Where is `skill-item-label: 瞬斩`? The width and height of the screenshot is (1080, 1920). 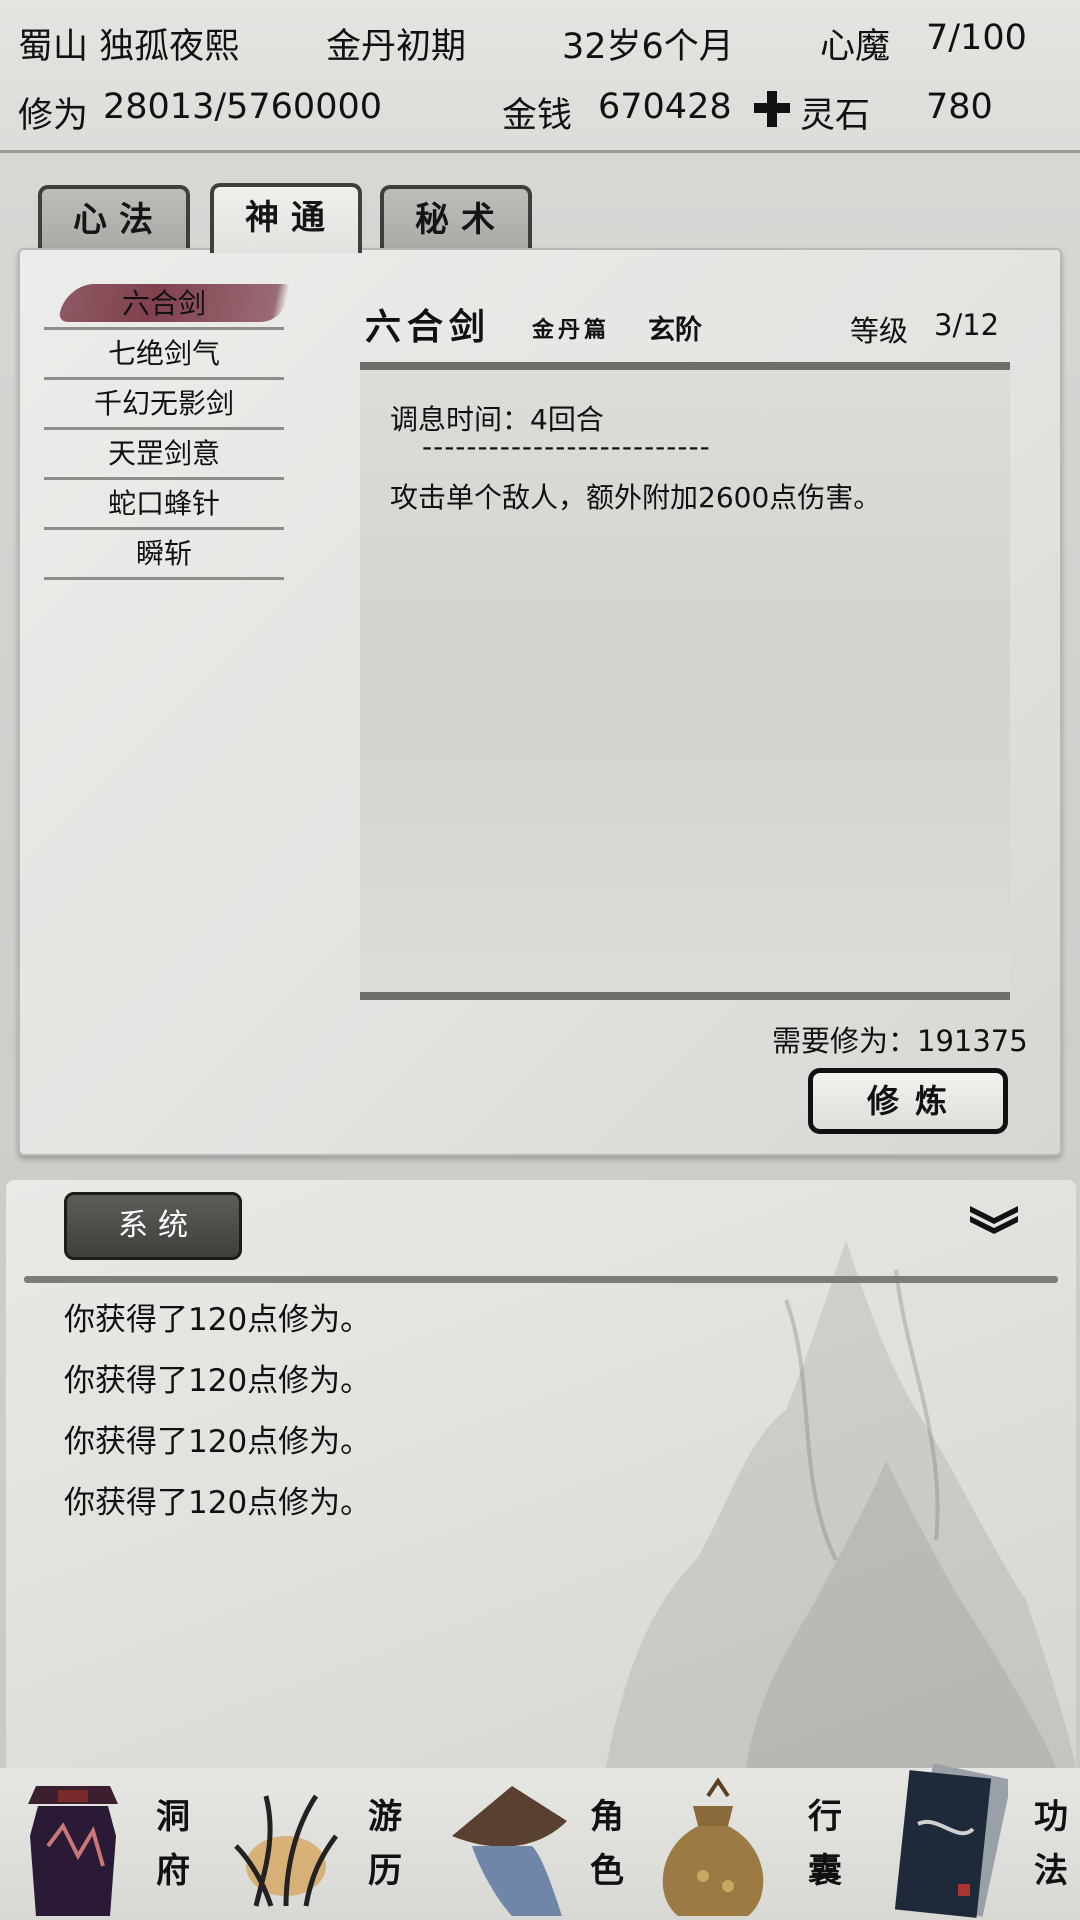
skill-item-label: 瞬斩 is located at coordinates (163, 553).